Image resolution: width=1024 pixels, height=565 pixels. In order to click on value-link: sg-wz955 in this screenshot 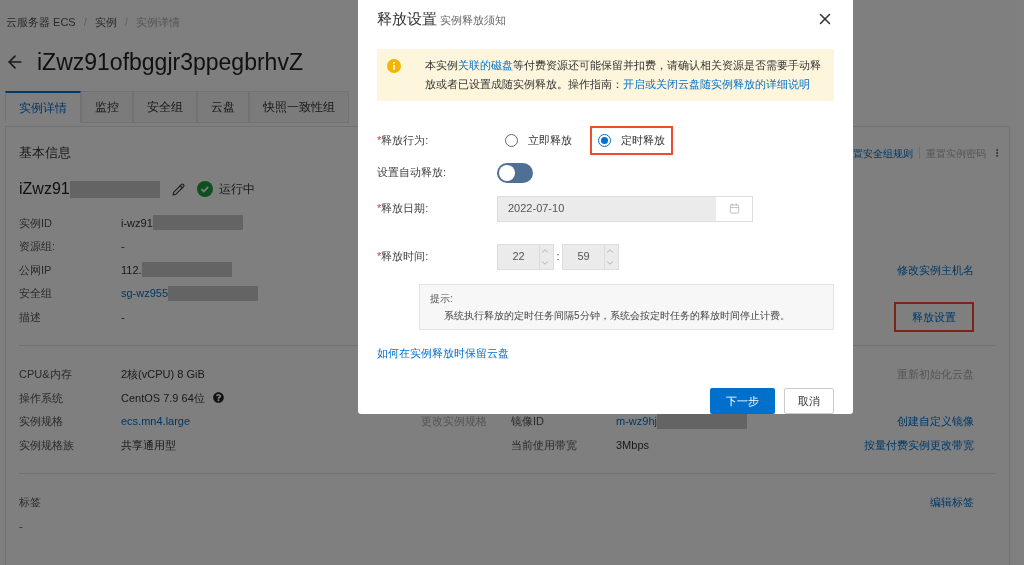, I will do `click(145, 293)`.